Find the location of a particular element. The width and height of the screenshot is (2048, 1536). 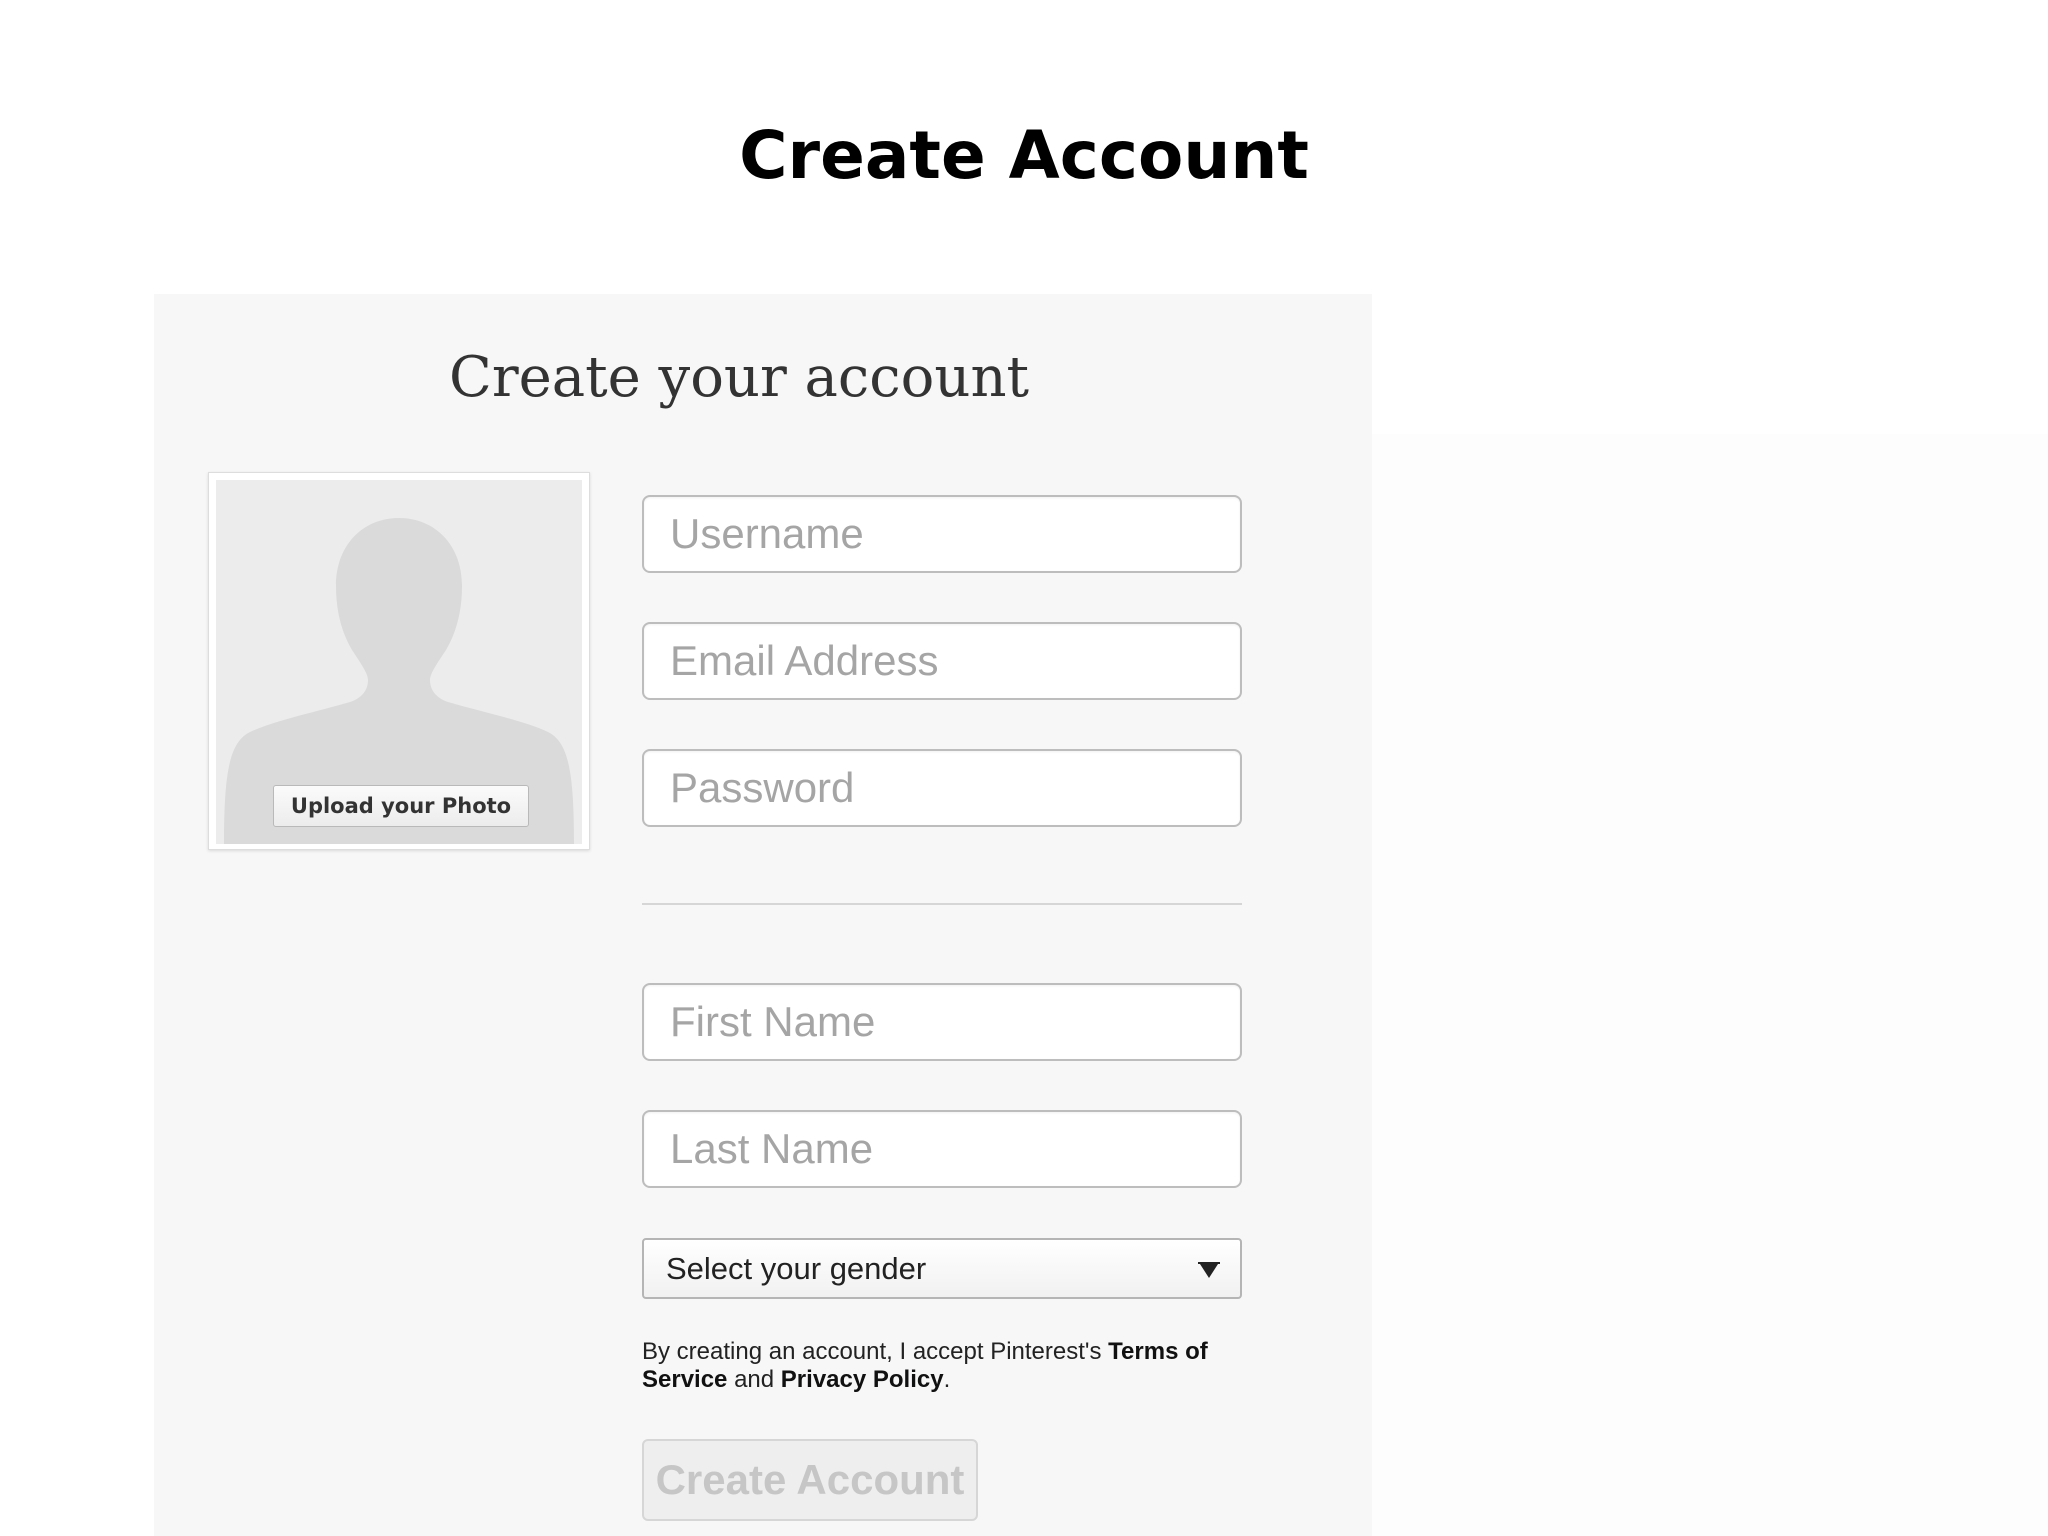

profile-photo-frame: Upload your Photo is located at coordinates (399, 661).